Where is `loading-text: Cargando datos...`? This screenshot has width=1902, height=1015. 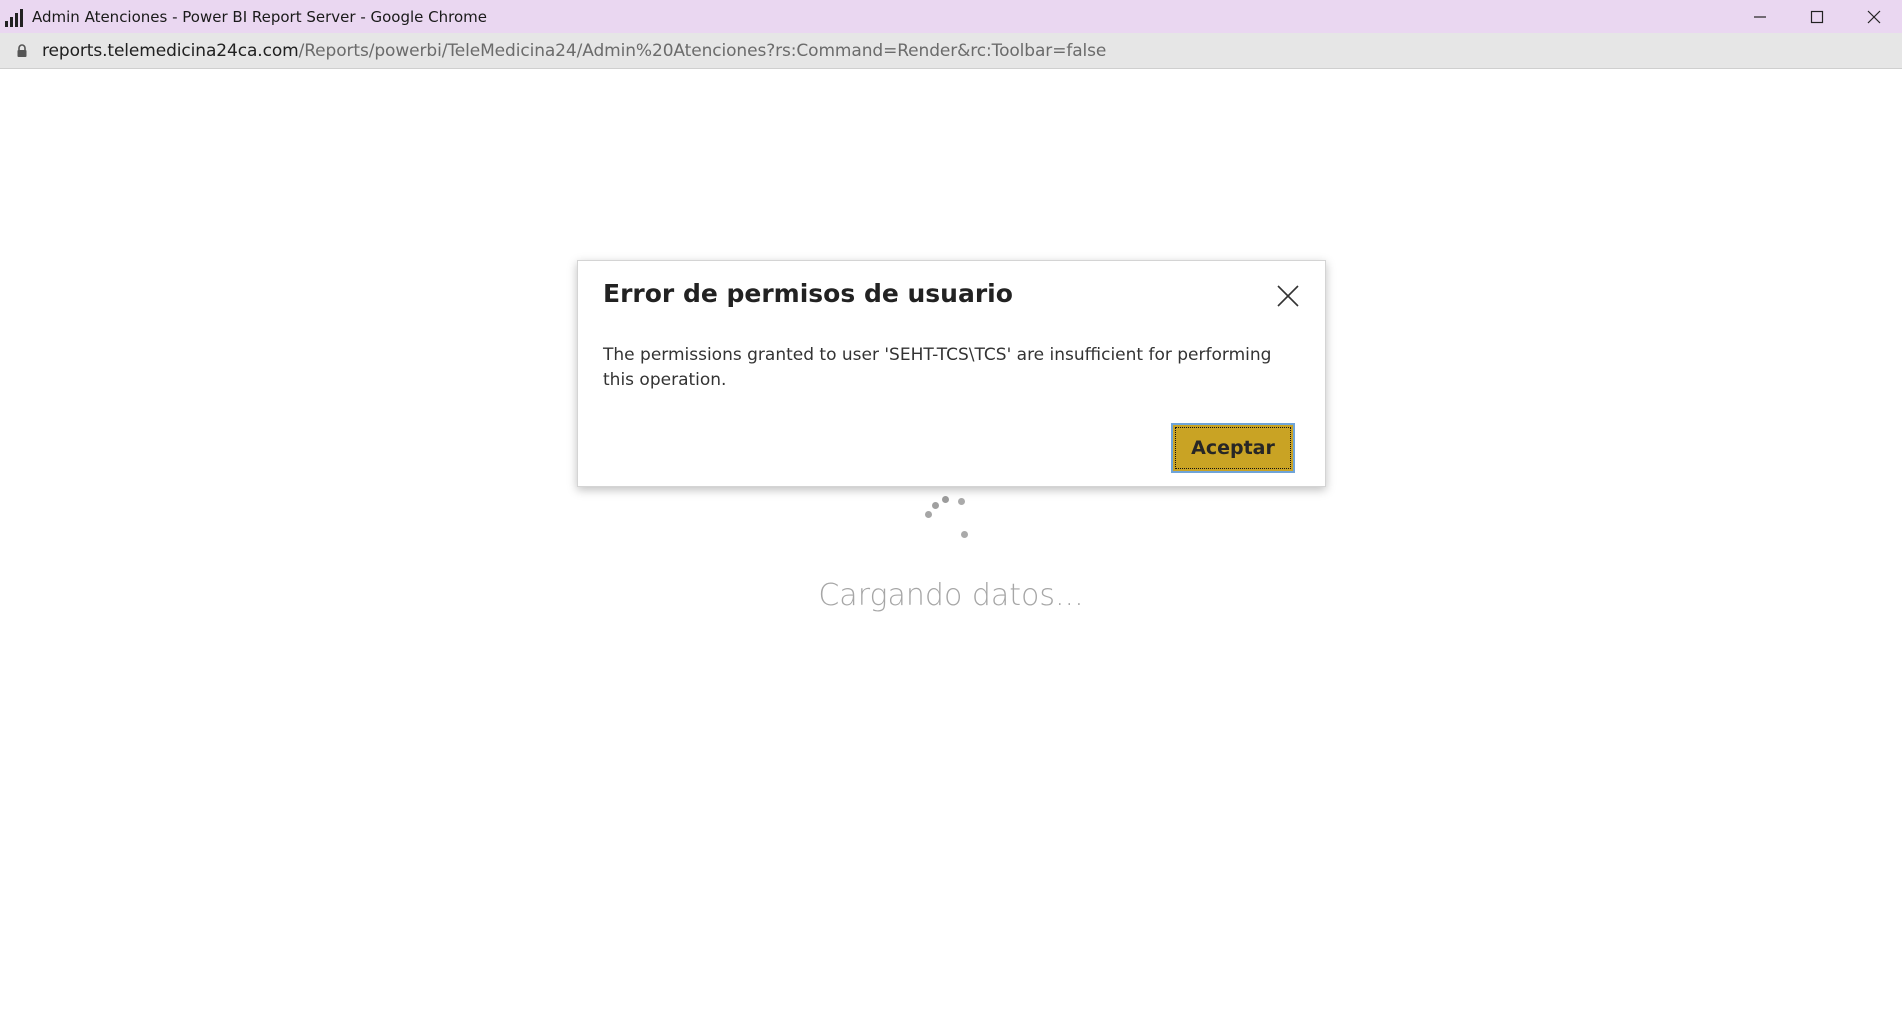 loading-text: Cargando datos... is located at coordinates (951, 595).